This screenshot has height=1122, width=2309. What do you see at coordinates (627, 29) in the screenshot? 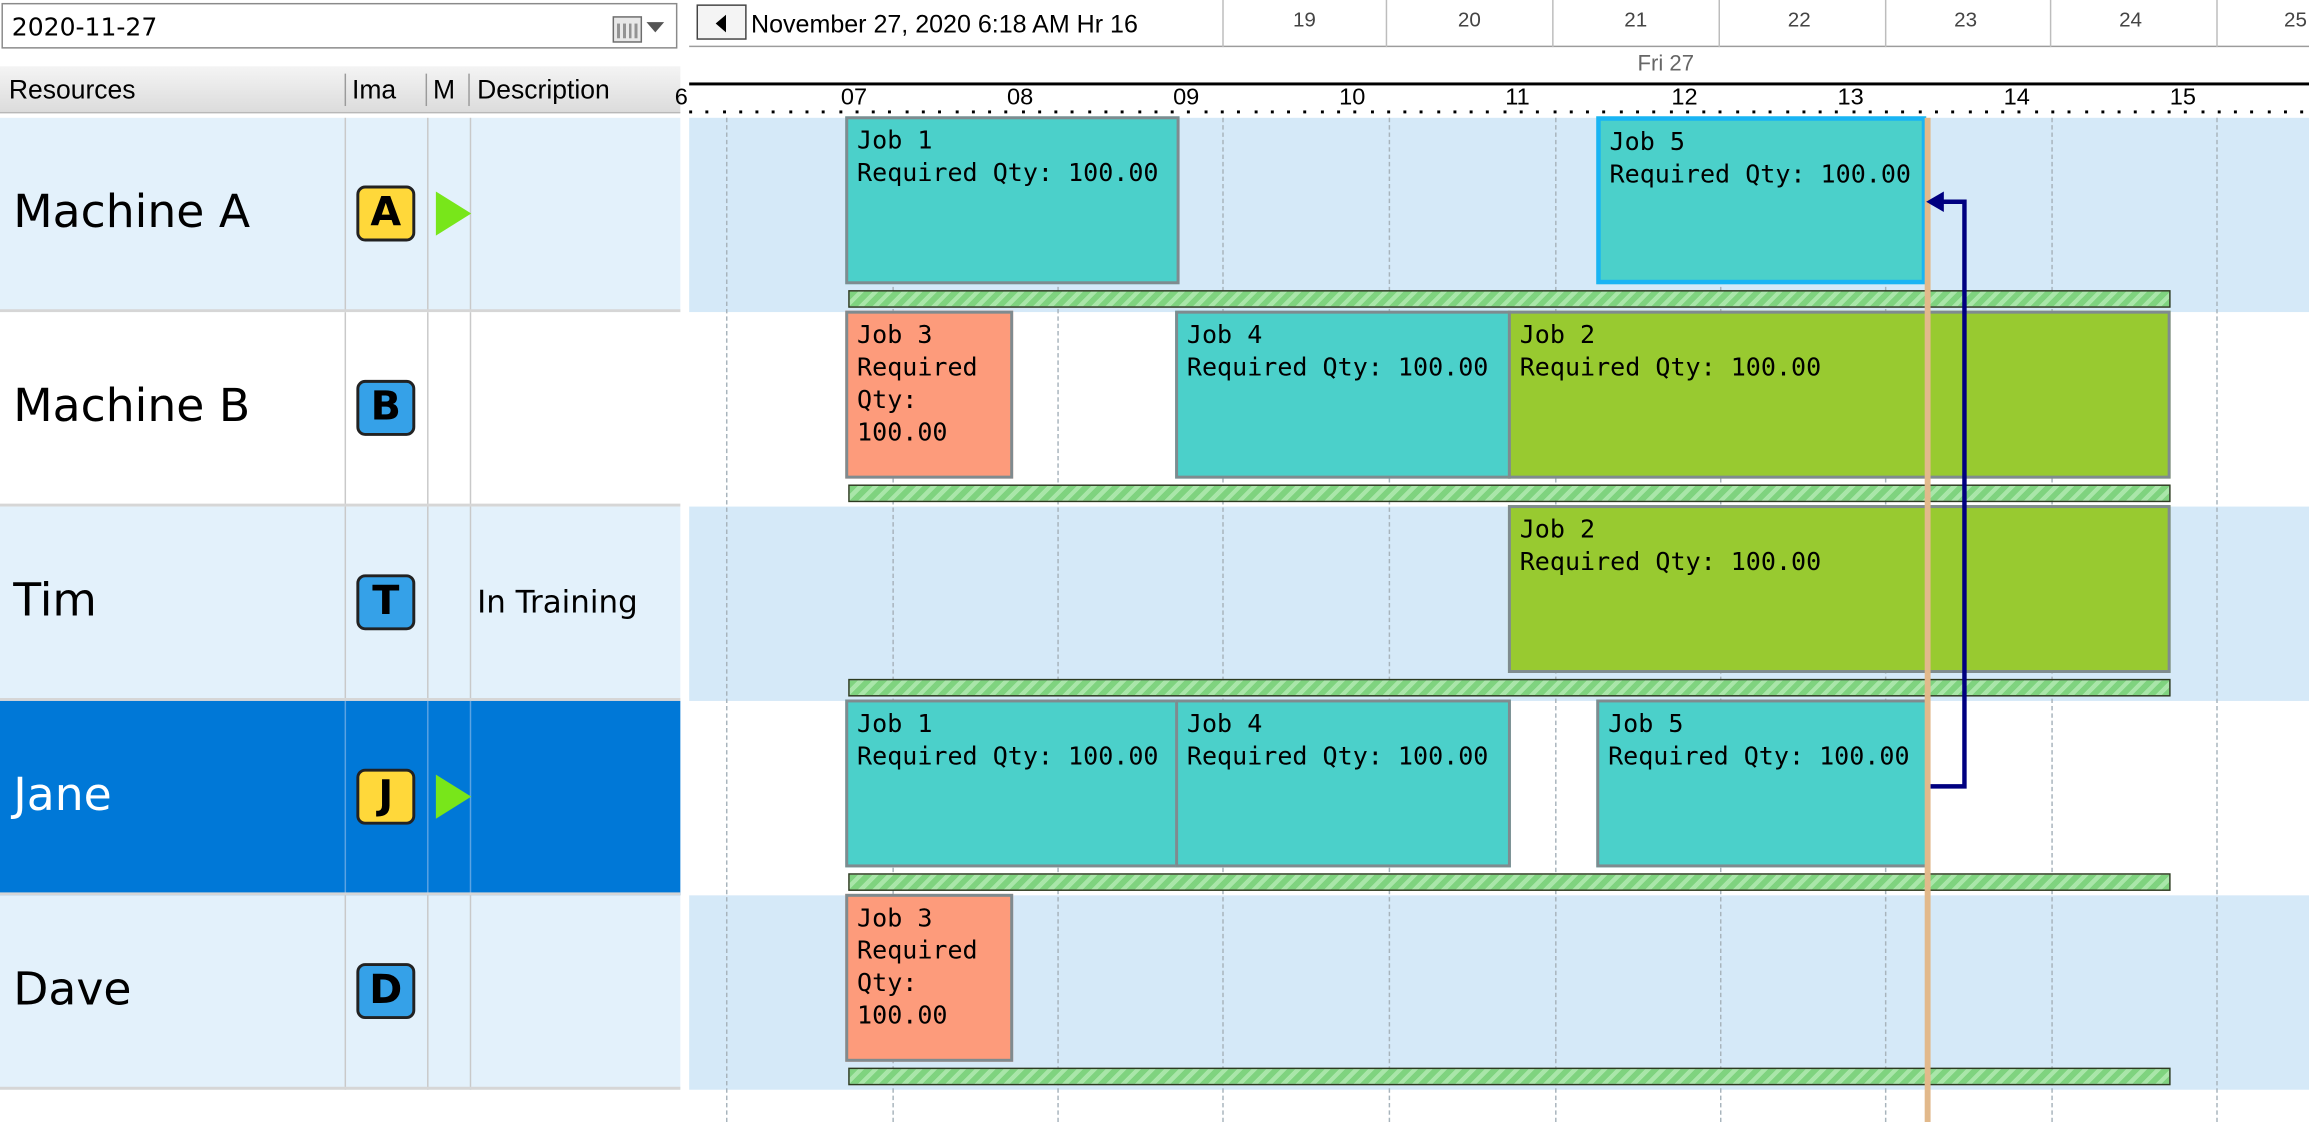
I see `calendar-icon` at bounding box center [627, 29].